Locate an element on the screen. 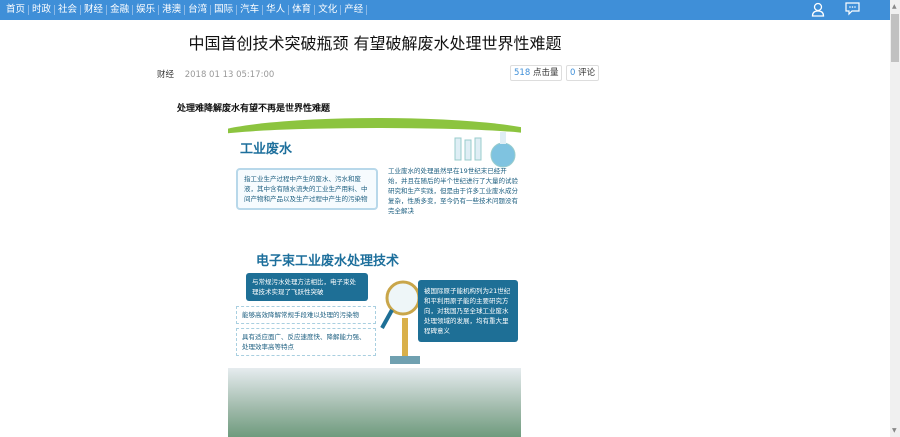 The width and height of the screenshot is (900, 437). feature-2: 具有适应面广、反应速度快、降解能力强、处理效率高等特点 is located at coordinates (306, 342).